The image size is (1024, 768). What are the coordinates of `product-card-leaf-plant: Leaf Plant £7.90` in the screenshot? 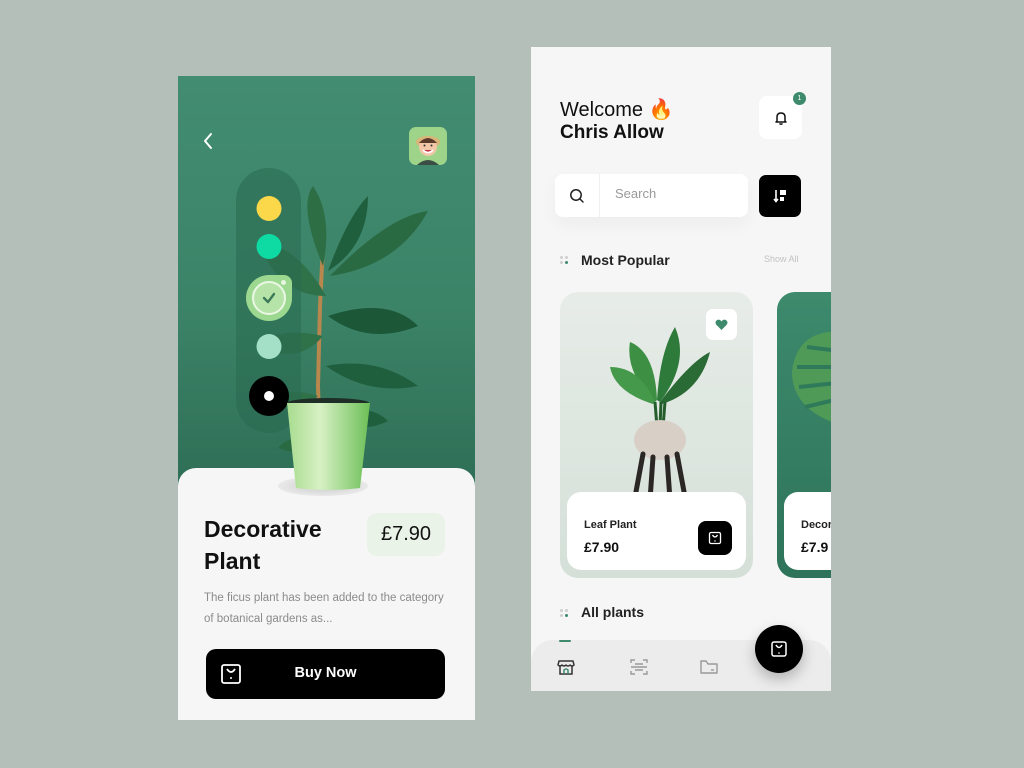 It's located at (656, 435).